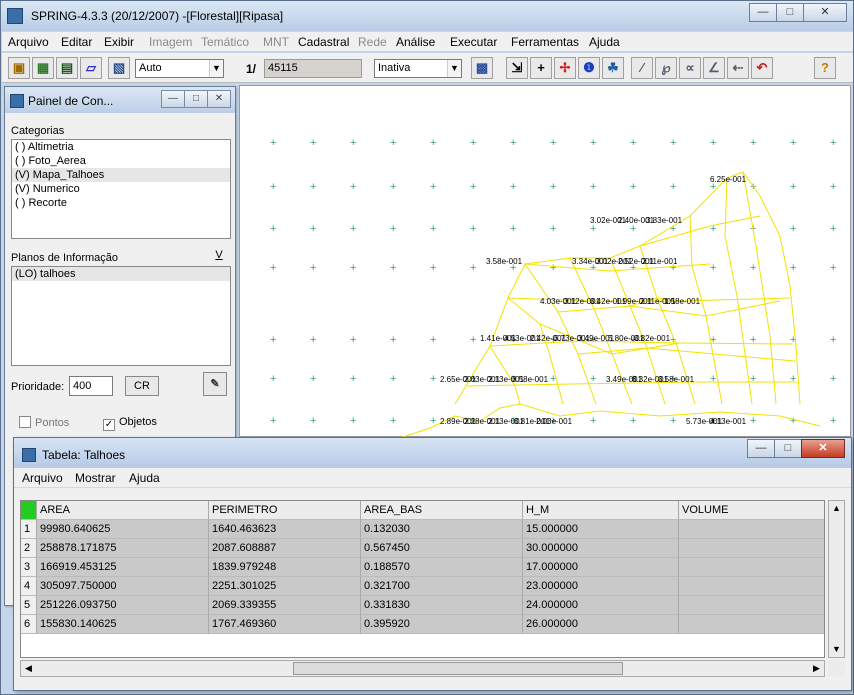 Image resolution: width=854 pixels, height=695 pixels. What do you see at coordinates (29, 548) in the screenshot?
I see `row-number: 2` at bounding box center [29, 548].